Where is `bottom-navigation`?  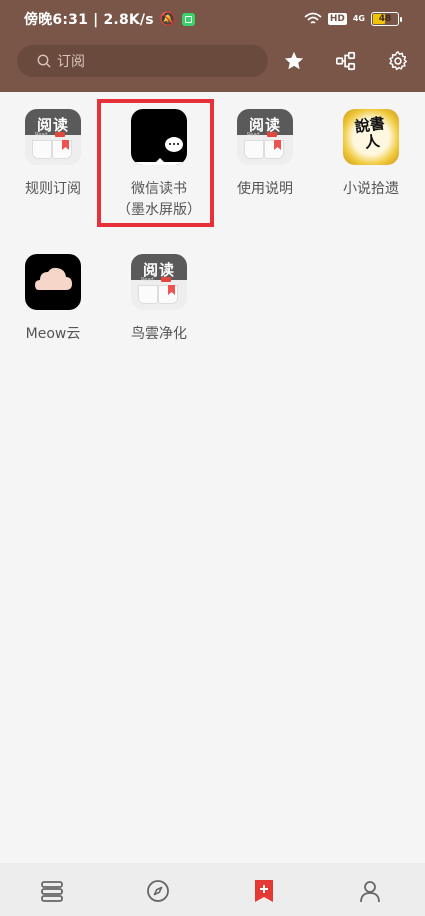 bottom-navigation is located at coordinates (212, 889).